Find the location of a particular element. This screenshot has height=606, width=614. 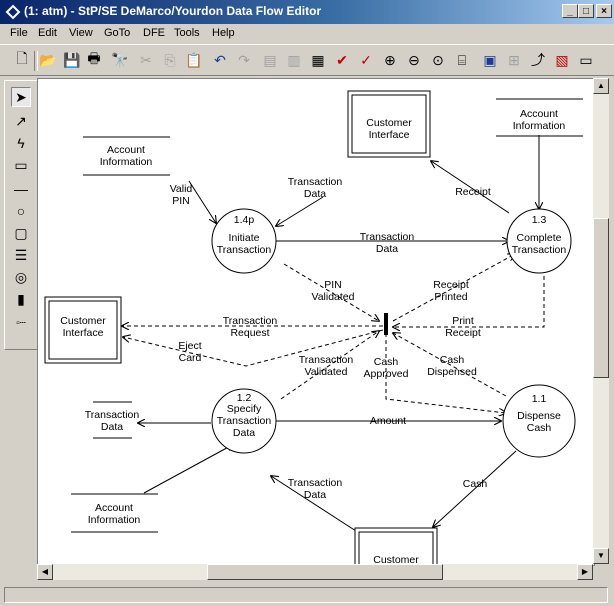

menu-help: Help is located at coordinates (223, 33).